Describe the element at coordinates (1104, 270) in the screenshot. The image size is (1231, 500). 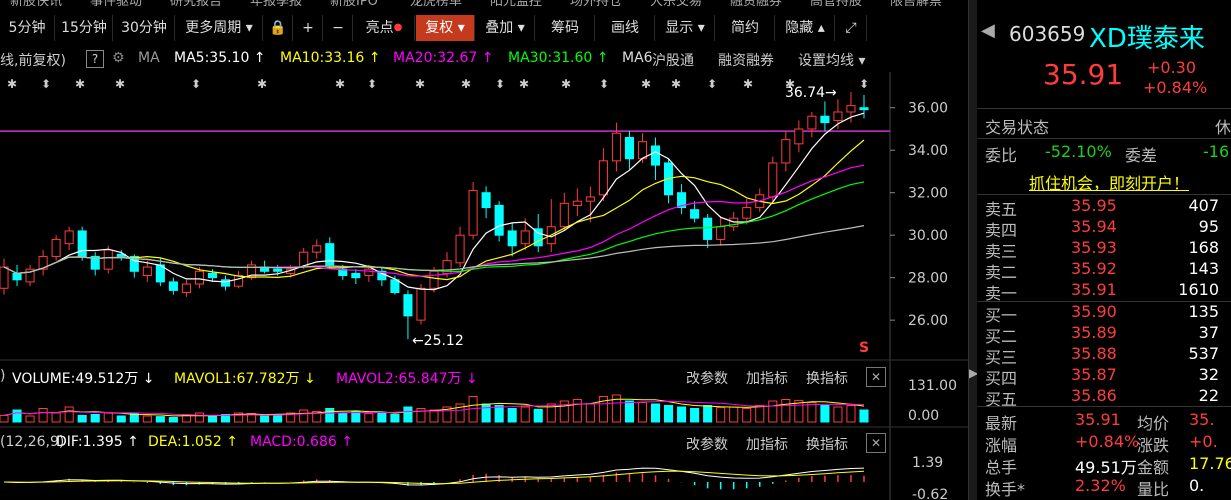
I see `ask-row: 卖二 35.92 143` at that location.